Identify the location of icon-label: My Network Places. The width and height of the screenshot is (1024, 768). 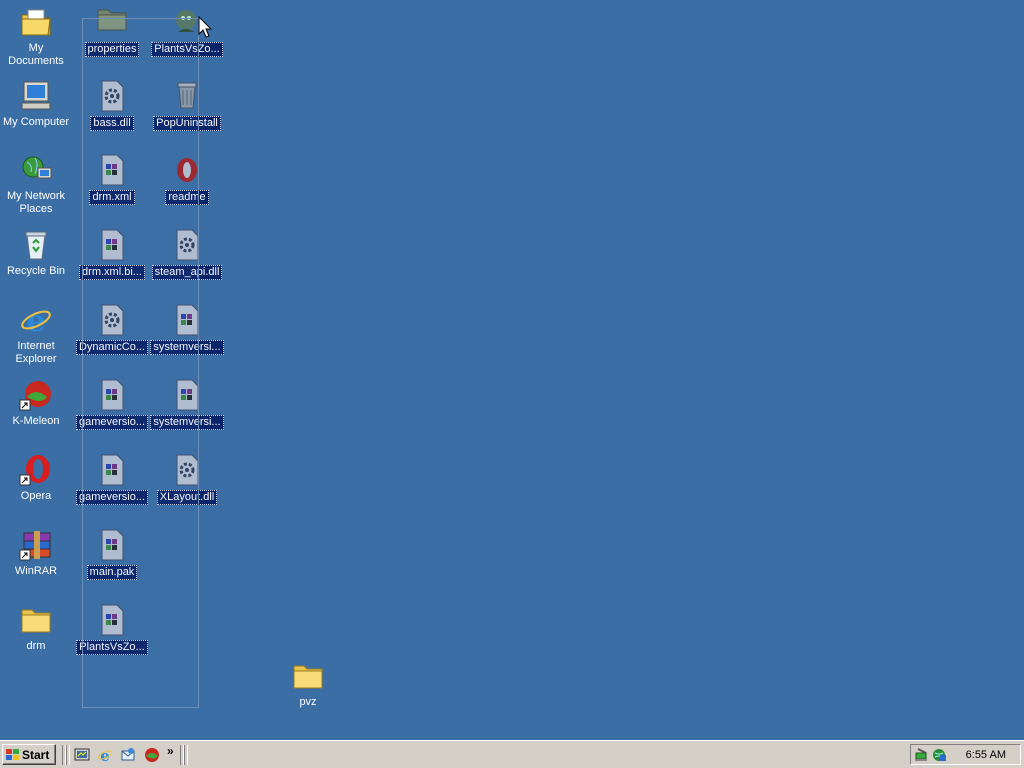
(36, 202).